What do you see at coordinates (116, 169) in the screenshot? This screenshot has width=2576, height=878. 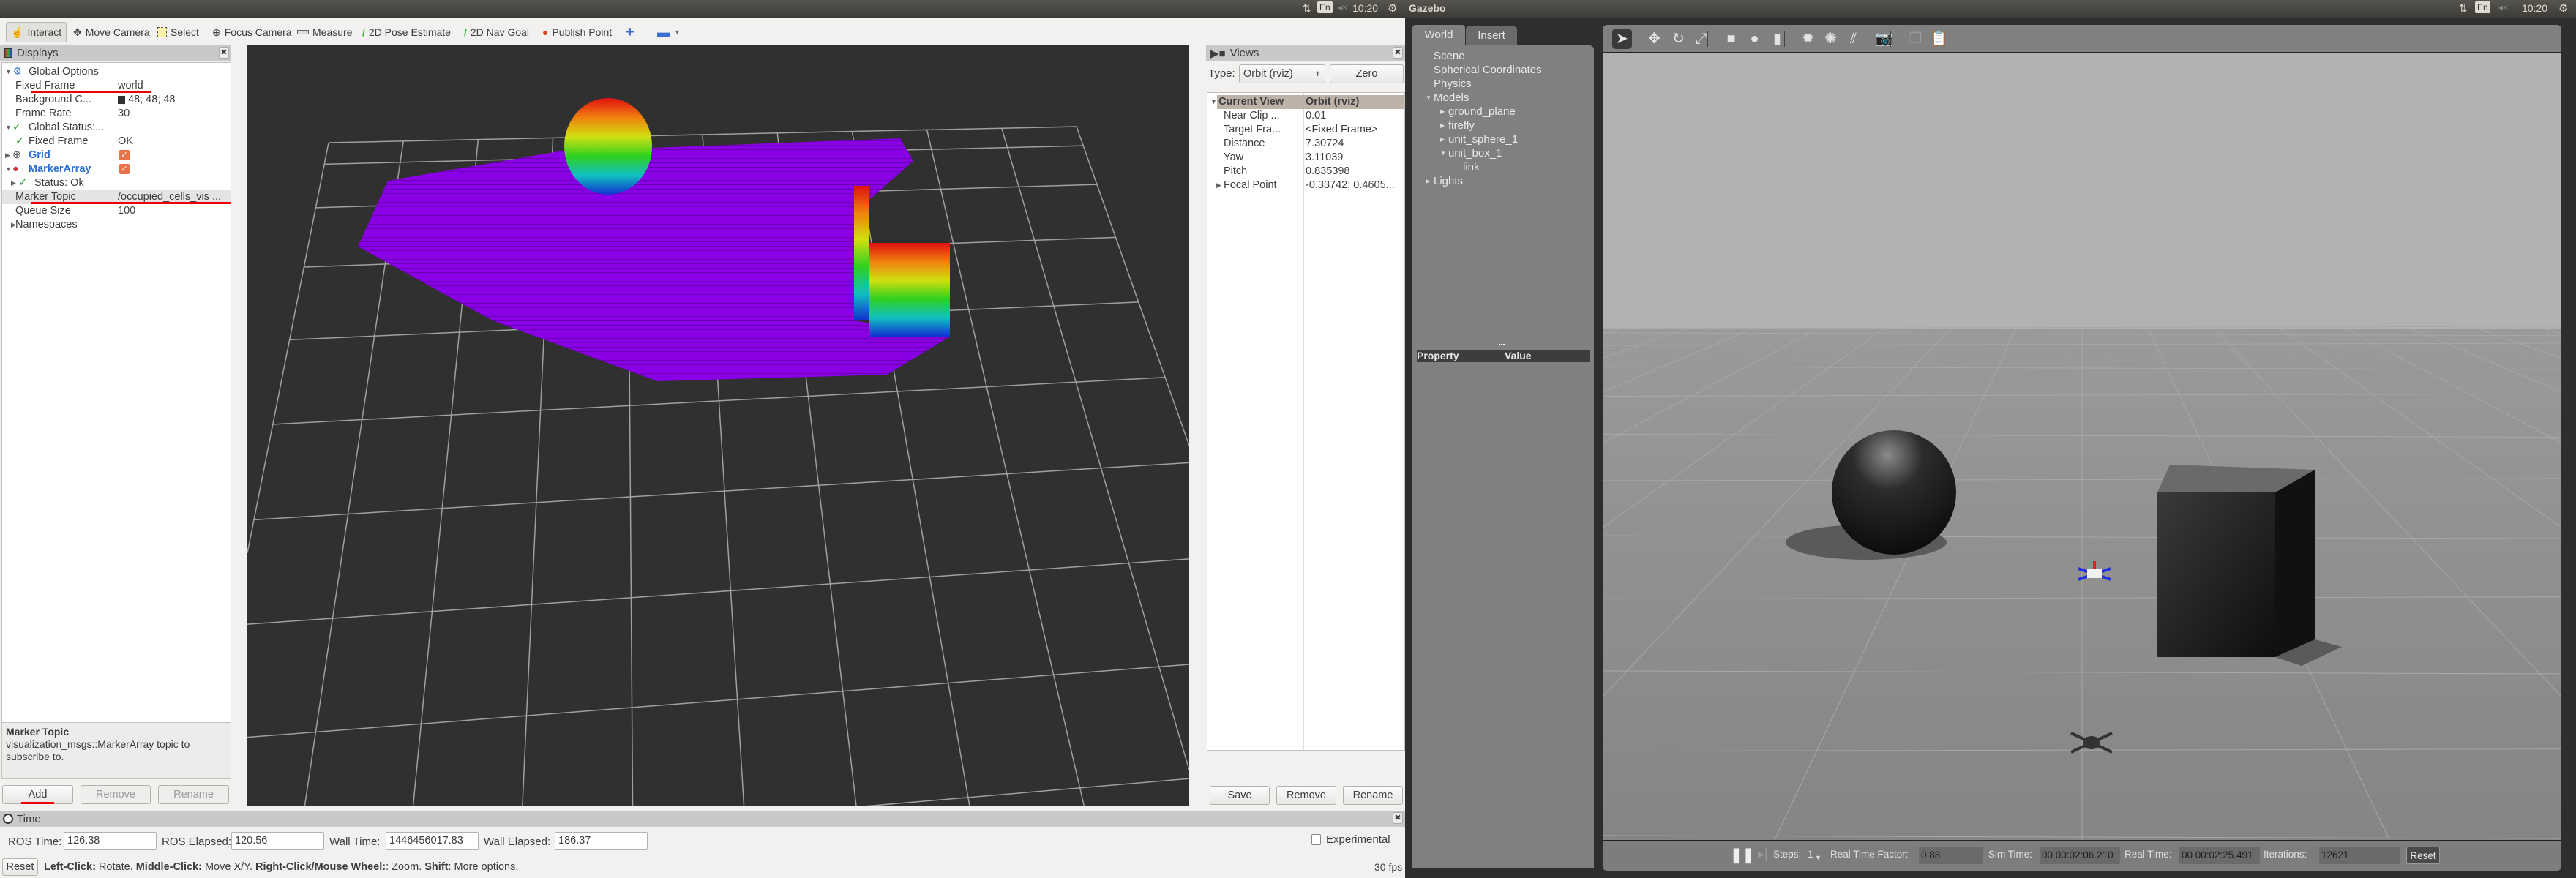 I see `display-row-markerarray: ▼ ● MarkerArray ✓` at bounding box center [116, 169].